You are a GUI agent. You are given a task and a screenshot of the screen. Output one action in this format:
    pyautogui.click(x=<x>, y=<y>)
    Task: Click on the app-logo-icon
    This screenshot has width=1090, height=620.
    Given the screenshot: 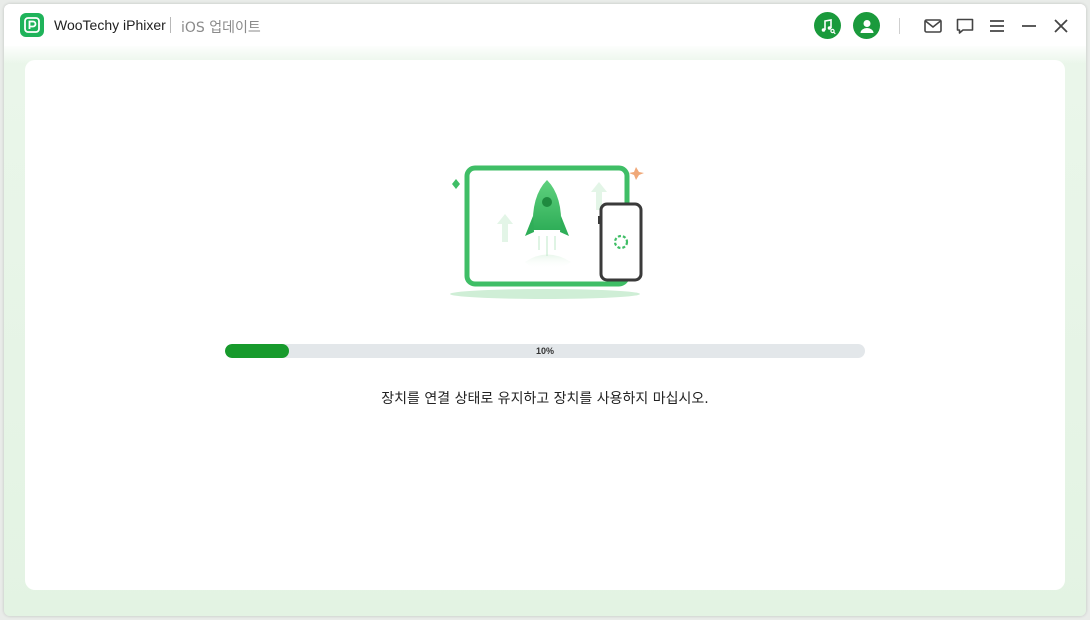 What is the action you would take?
    pyautogui.click(x=32, y=25)
    